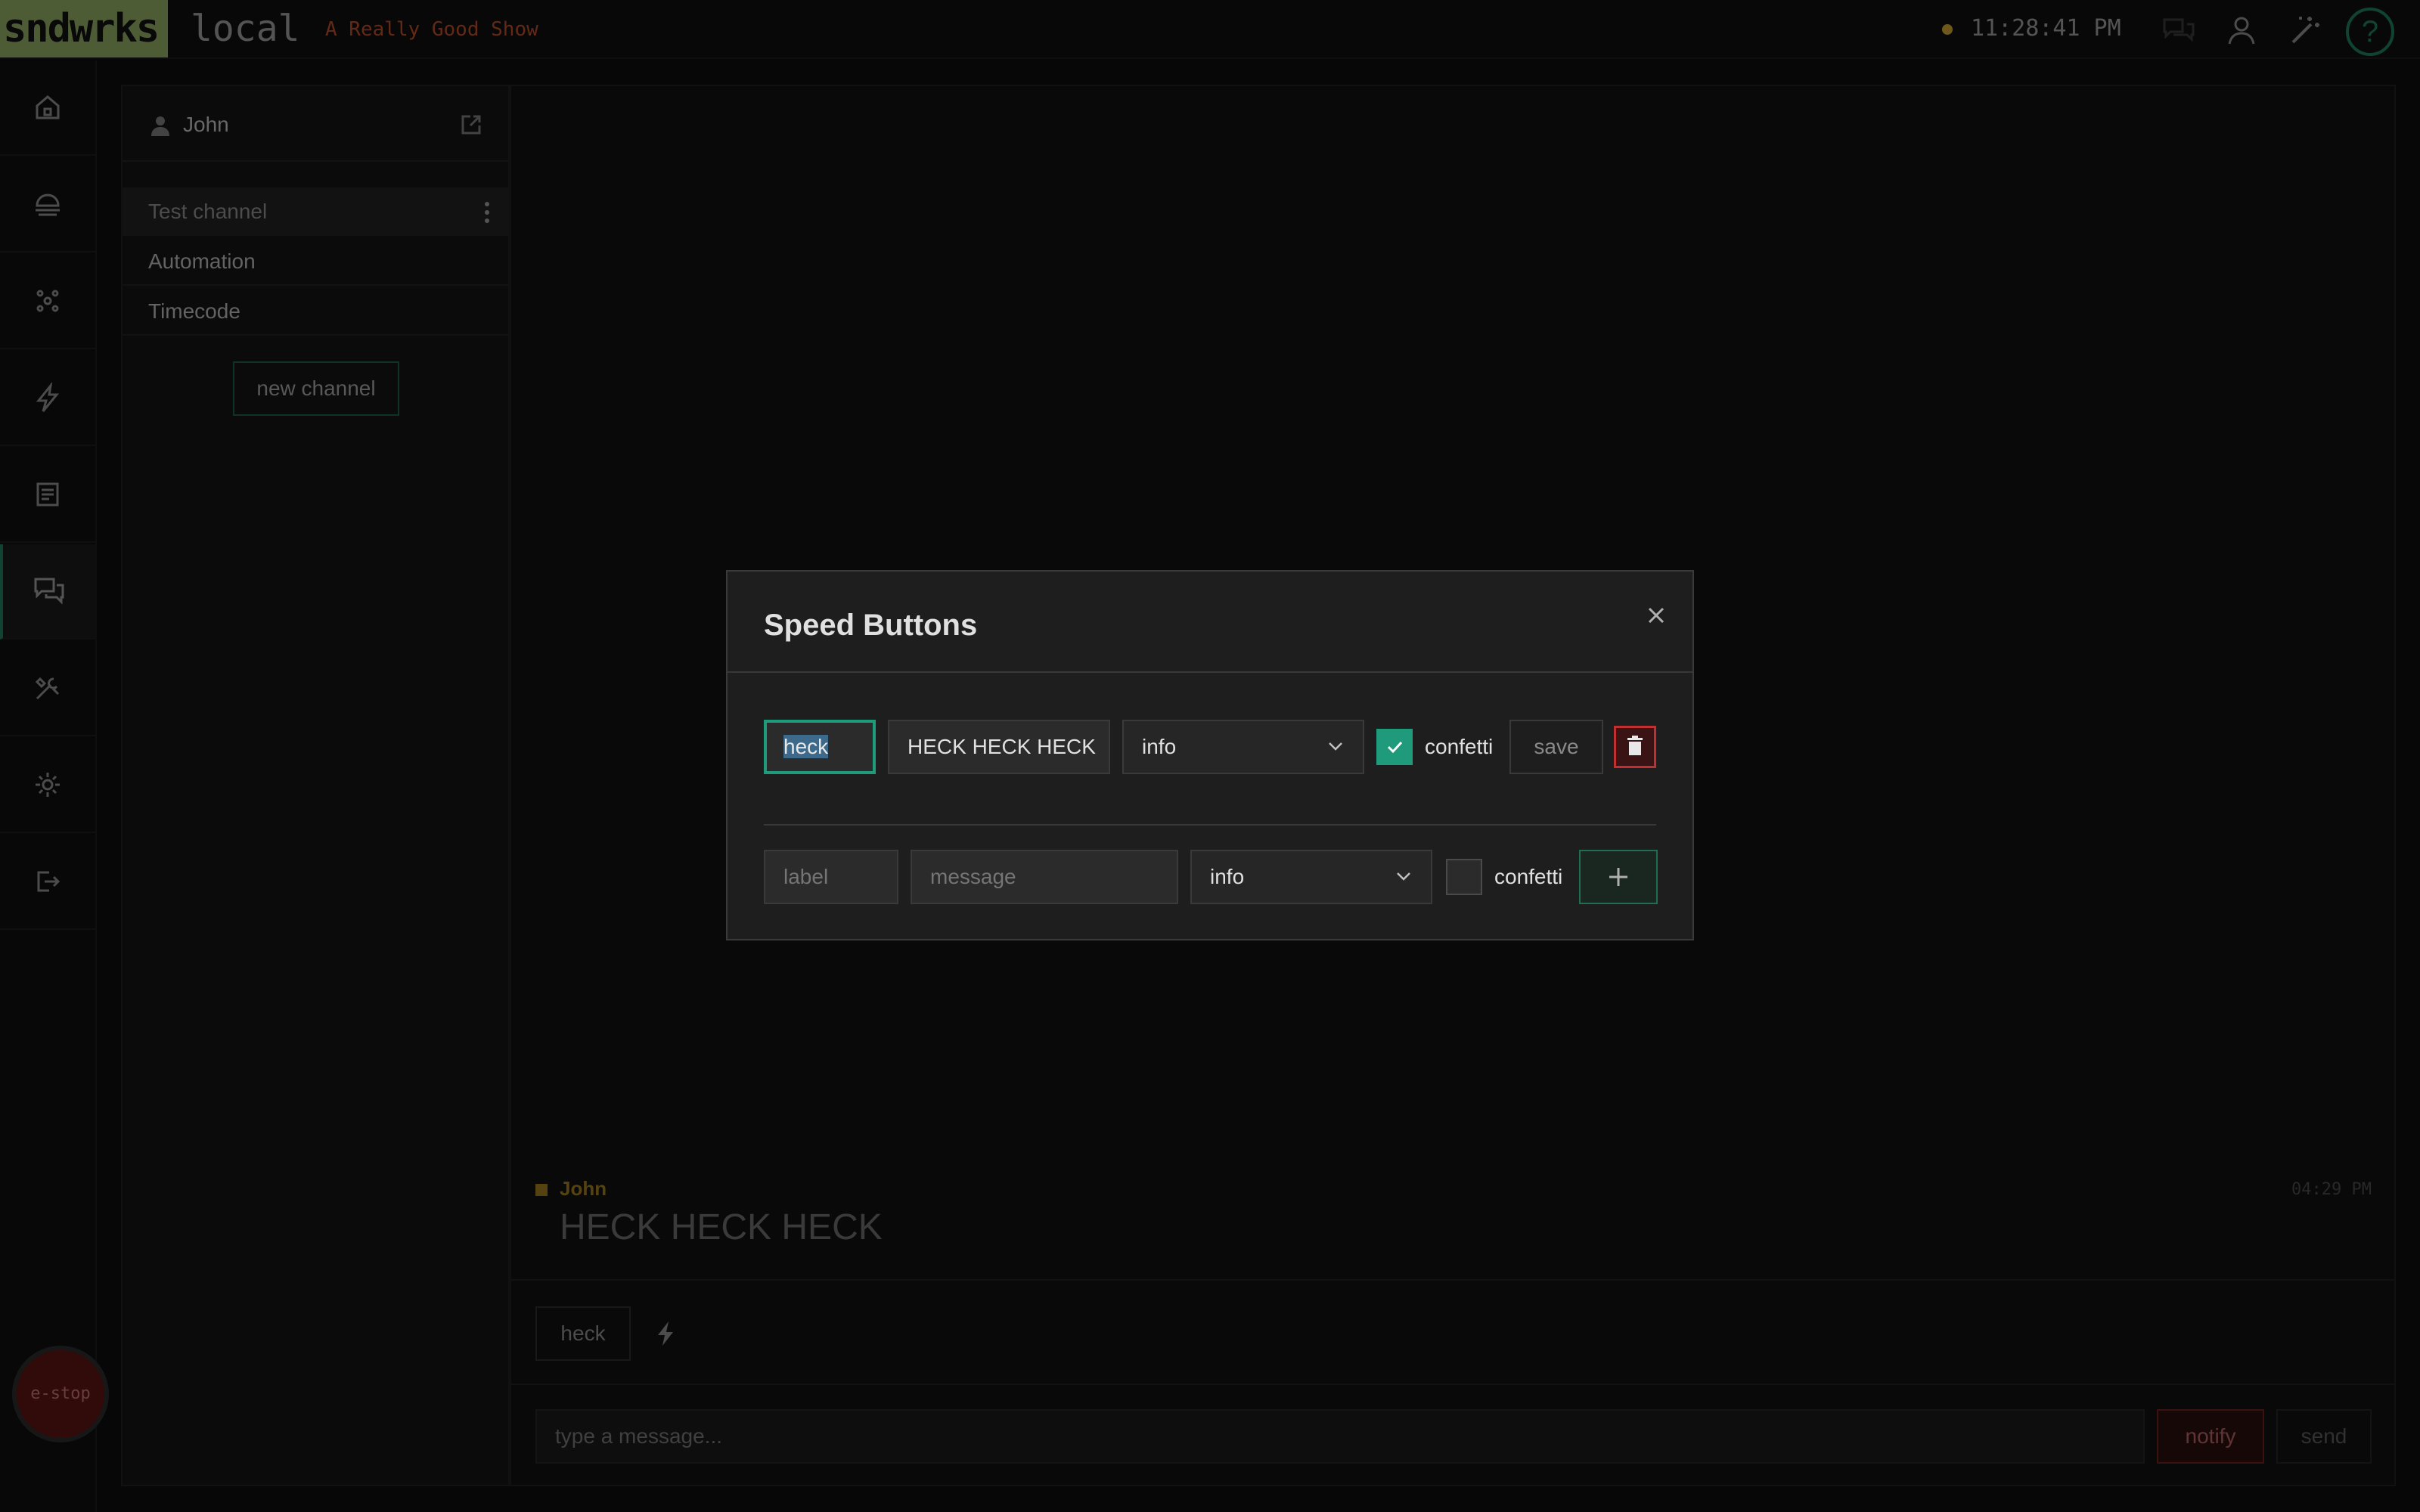 Image resolution: width=2420 pixels, height=1512 pixels. I want to click on new-type-select: info, so click(1311, 877).